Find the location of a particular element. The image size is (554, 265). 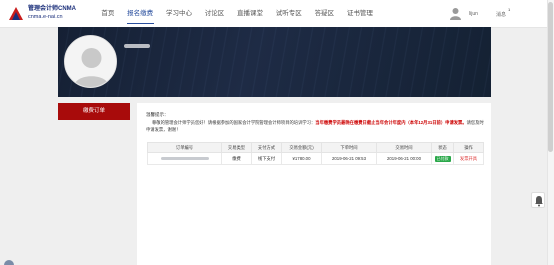

notice-text-prefix: 尊敬的管理会计师学员您好！请根据参加的国家会计学院管理会计师项目的培训学习： is located at coordinates (234, 122).